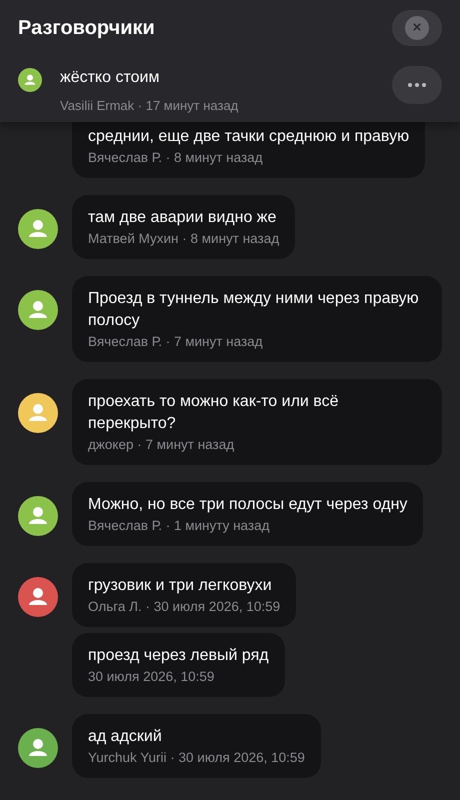 The height and width of the screenshot is (800, 460). I want to click on message-text: грузовик и три легковухи, so click(180, 586).